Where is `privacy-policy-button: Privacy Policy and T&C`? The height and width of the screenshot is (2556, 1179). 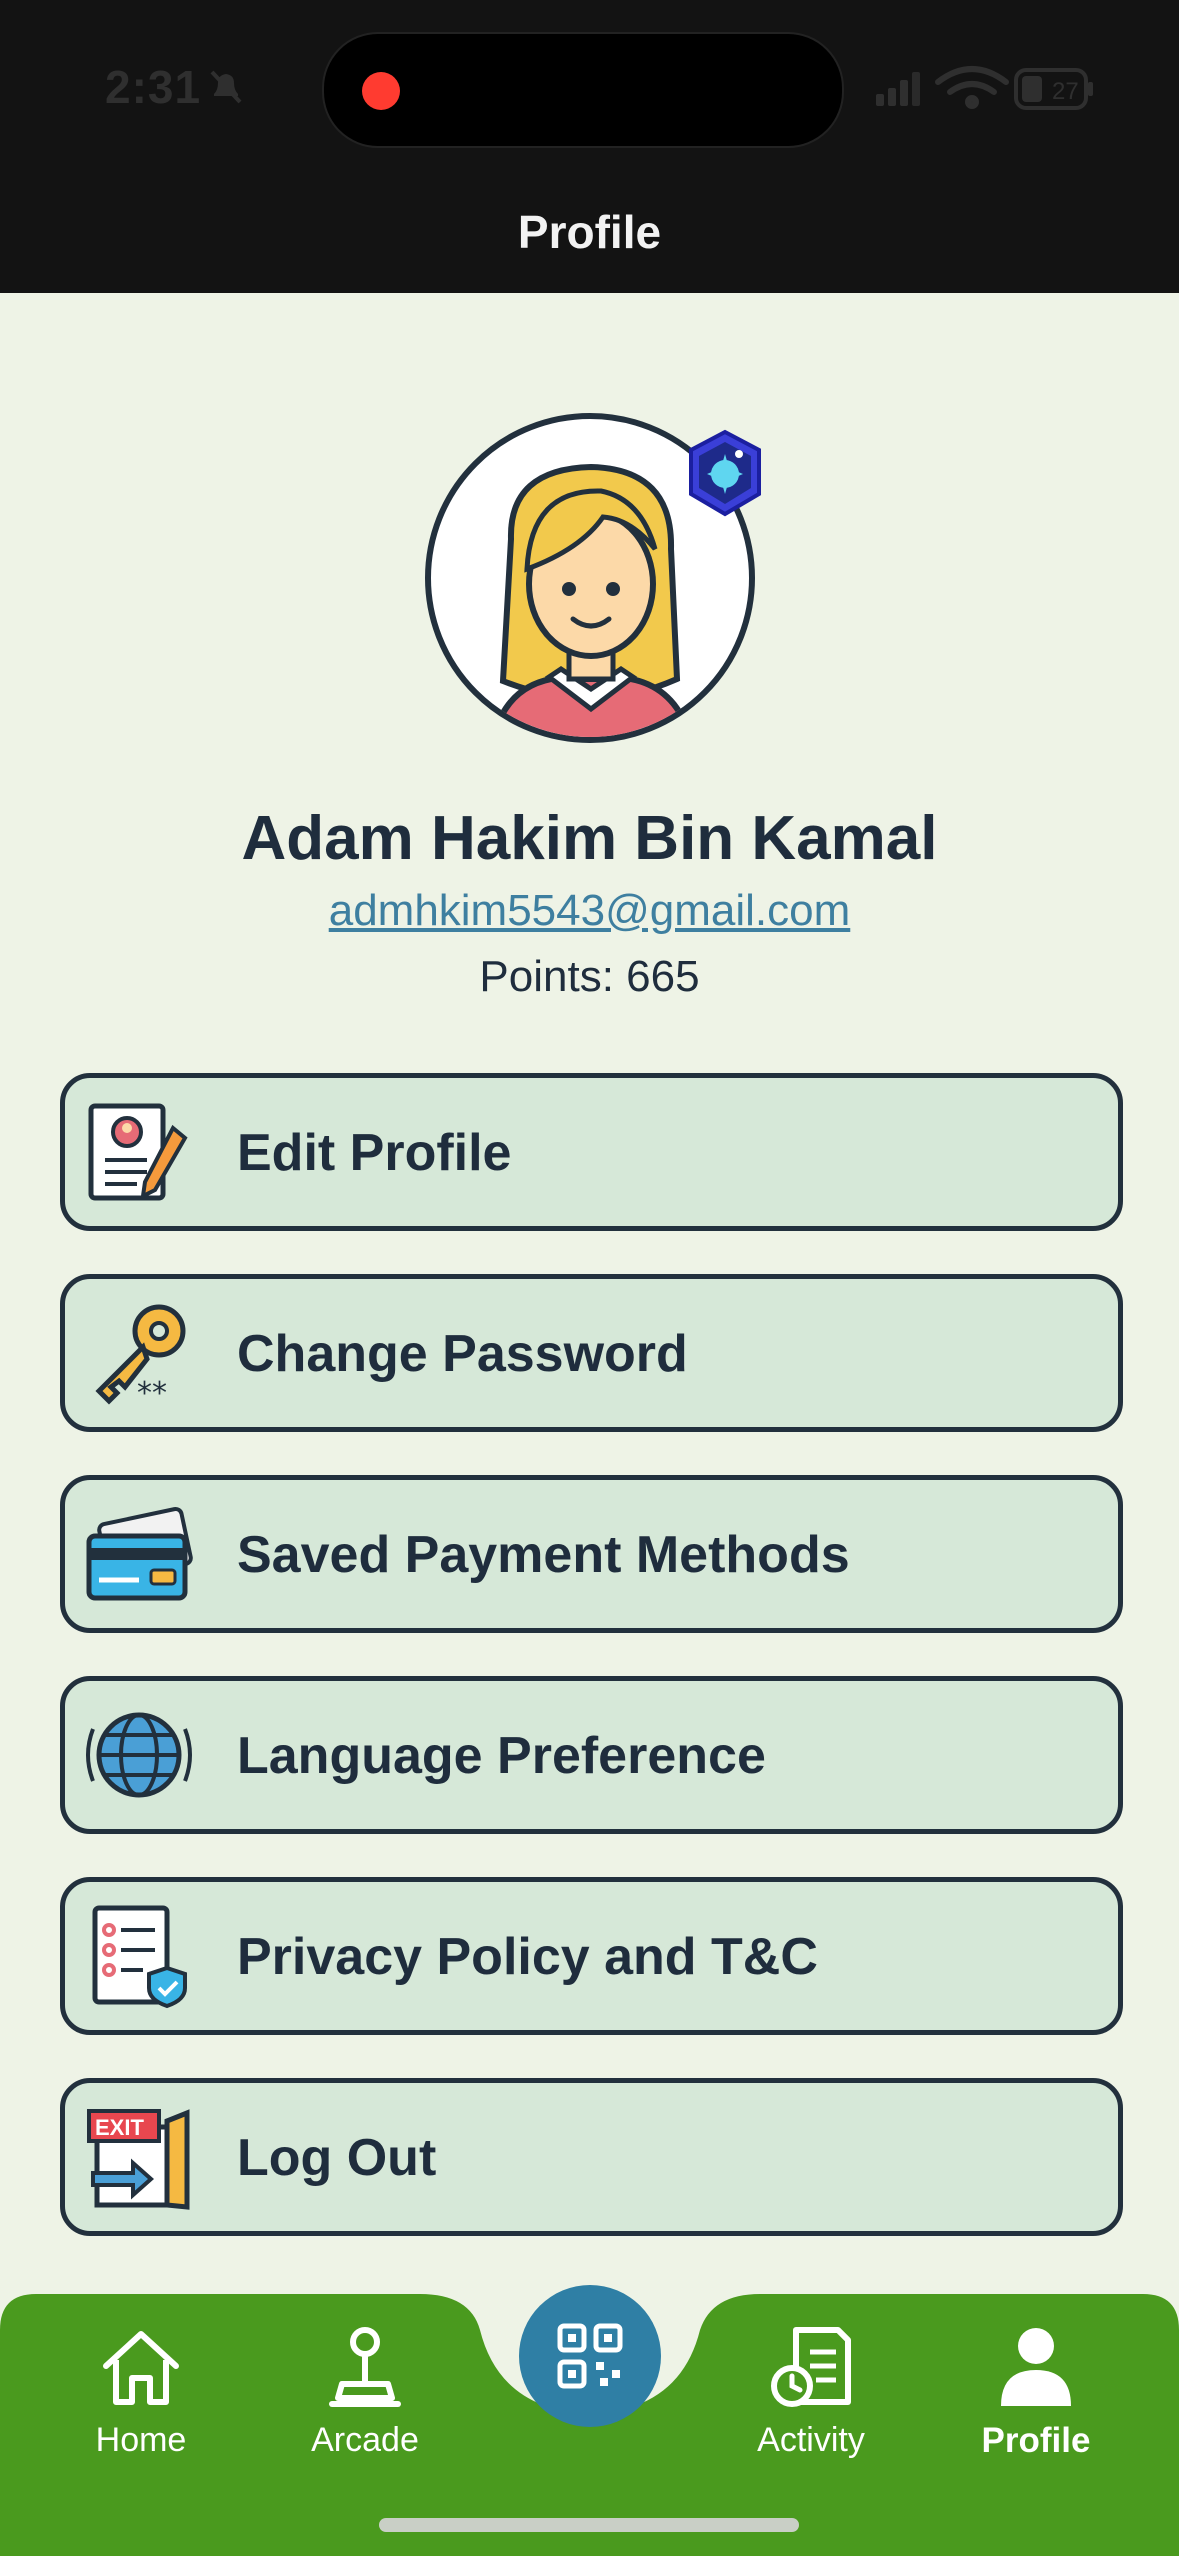
privacy-policy-button: Privacy Policy and T&C is located at coordinates (591, 1956).